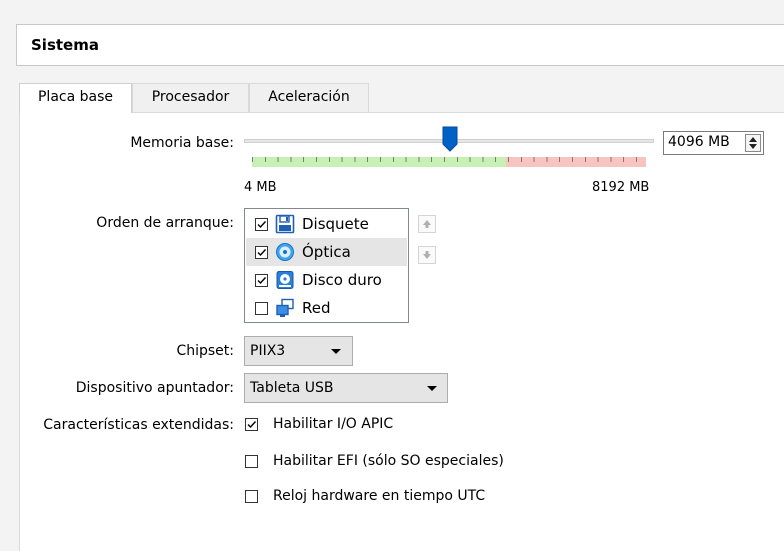 The width and height of the screenshot is (784, 551). What do you see at coordinates (400, 45) in the screenshot?
I see `section-header: Sistema` at bounding box center [400, 45].